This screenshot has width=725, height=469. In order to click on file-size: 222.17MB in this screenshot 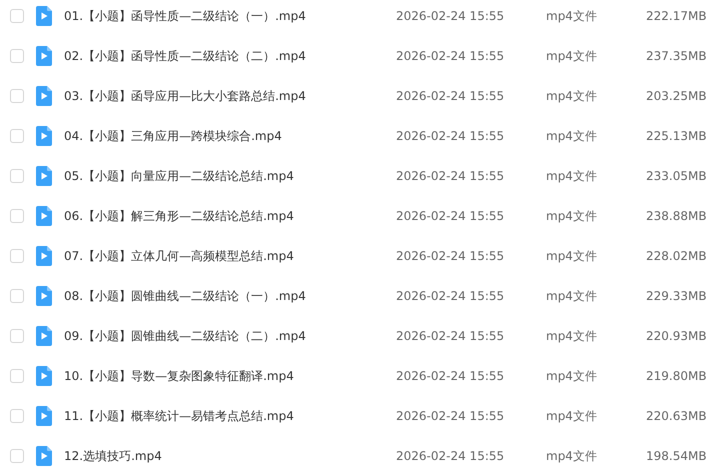, I will do `click(675, 16)`.